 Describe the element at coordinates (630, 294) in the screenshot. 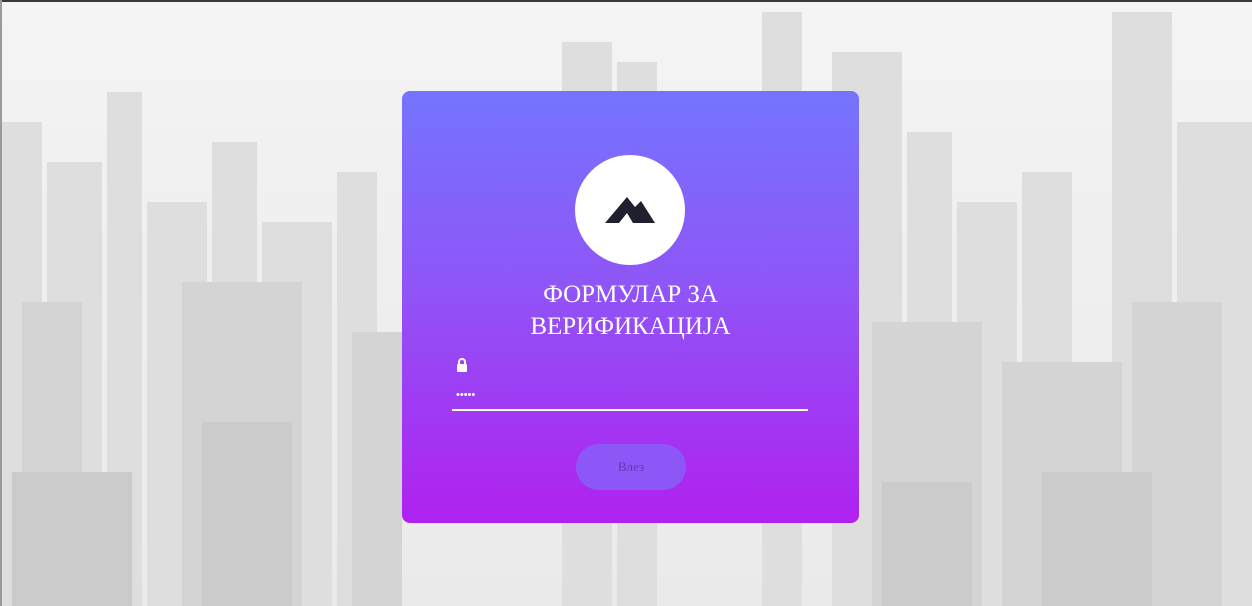

I see `form-title-line1: ФОРМУЛАР ЗА` at that location.